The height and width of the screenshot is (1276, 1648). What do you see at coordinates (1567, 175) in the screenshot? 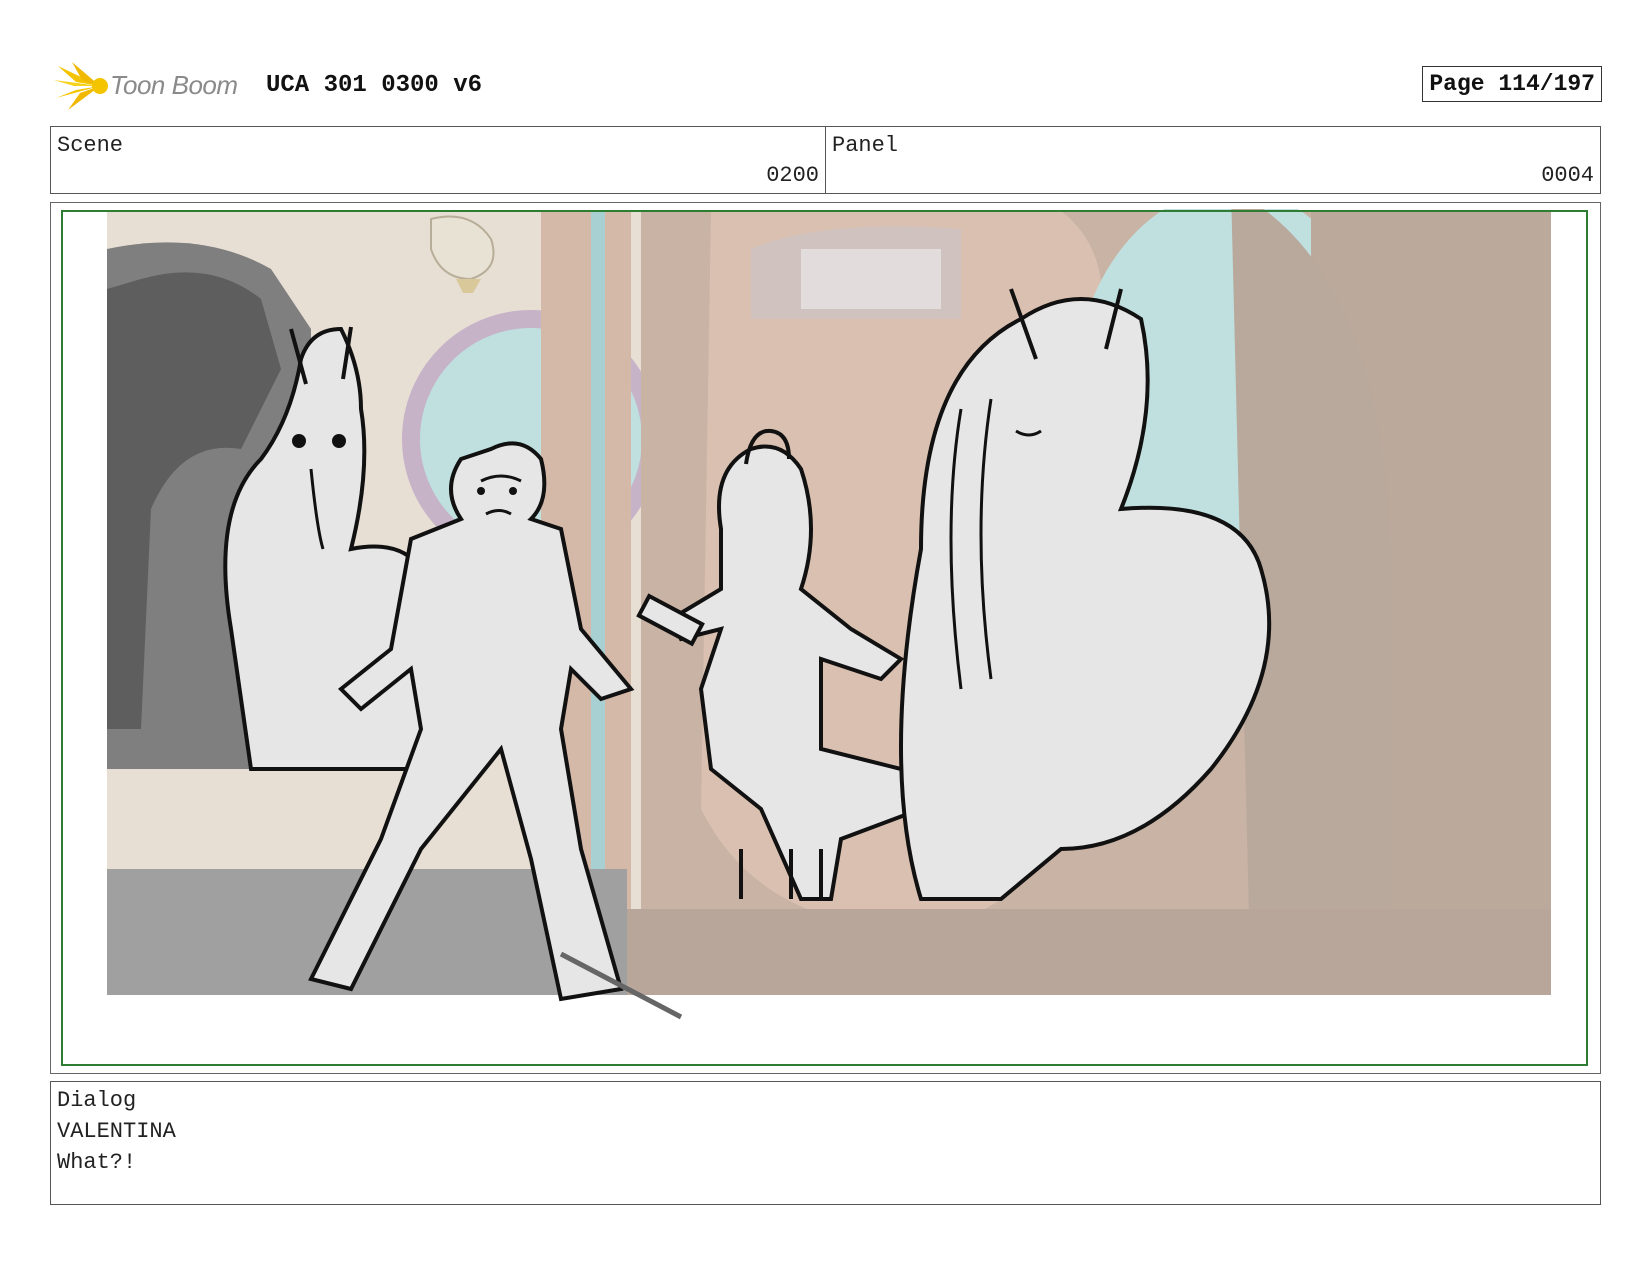
I see `panel-value: 0004` at bounding box center [1567, 175].